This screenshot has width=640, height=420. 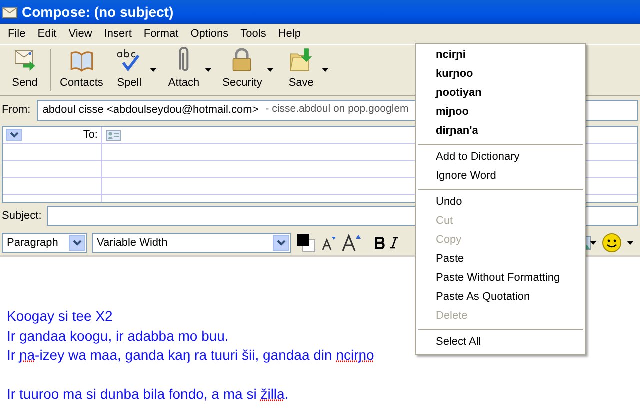 What do you see at coordinates (253, 34) in the screenshot?
I see `menu-item: Tools` at bounding box center [253, 34].